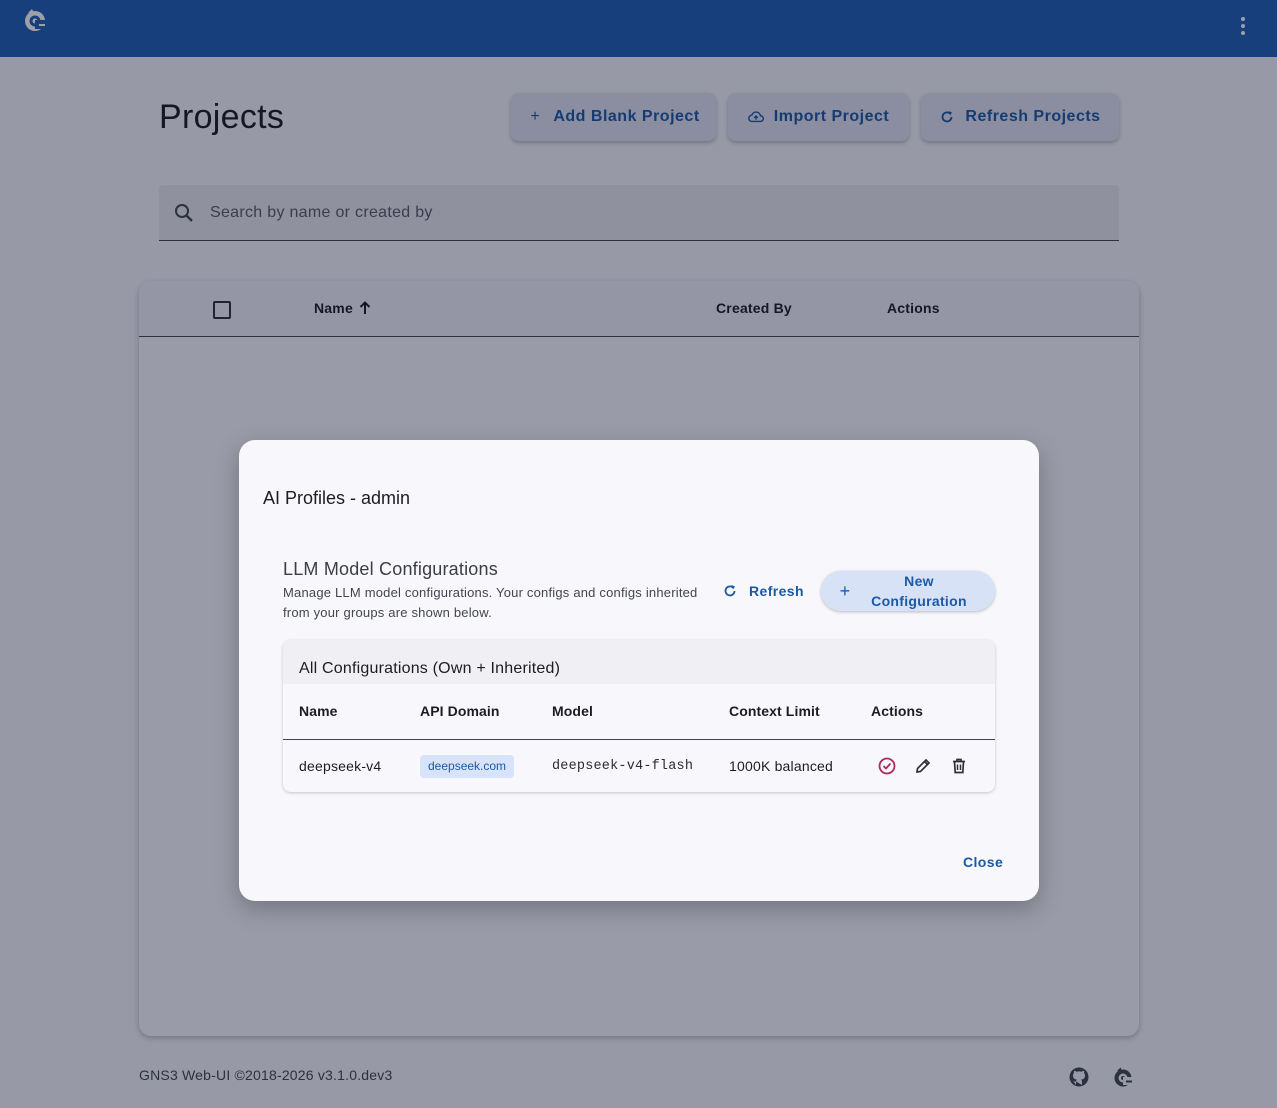  I want to click on col-actions-header: Actions, so click(897, 711).